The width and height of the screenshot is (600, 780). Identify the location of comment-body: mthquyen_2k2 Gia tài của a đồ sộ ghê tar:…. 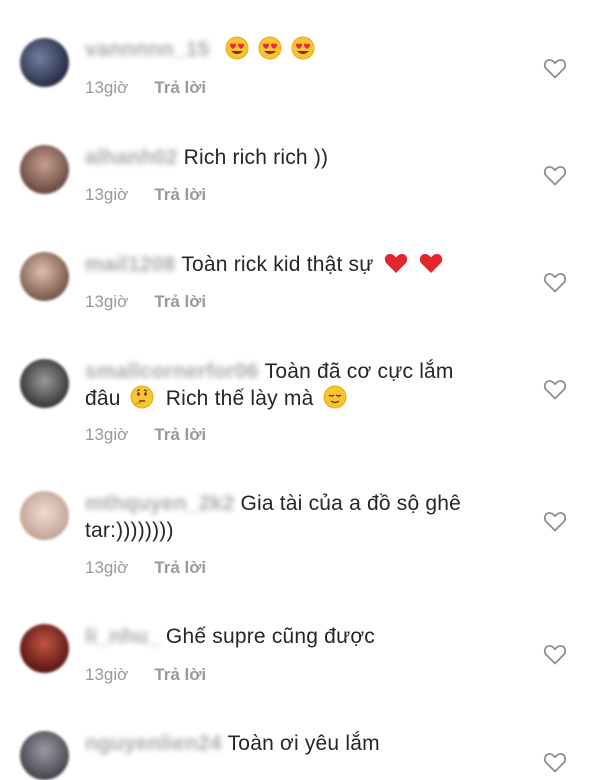
(290, 517).